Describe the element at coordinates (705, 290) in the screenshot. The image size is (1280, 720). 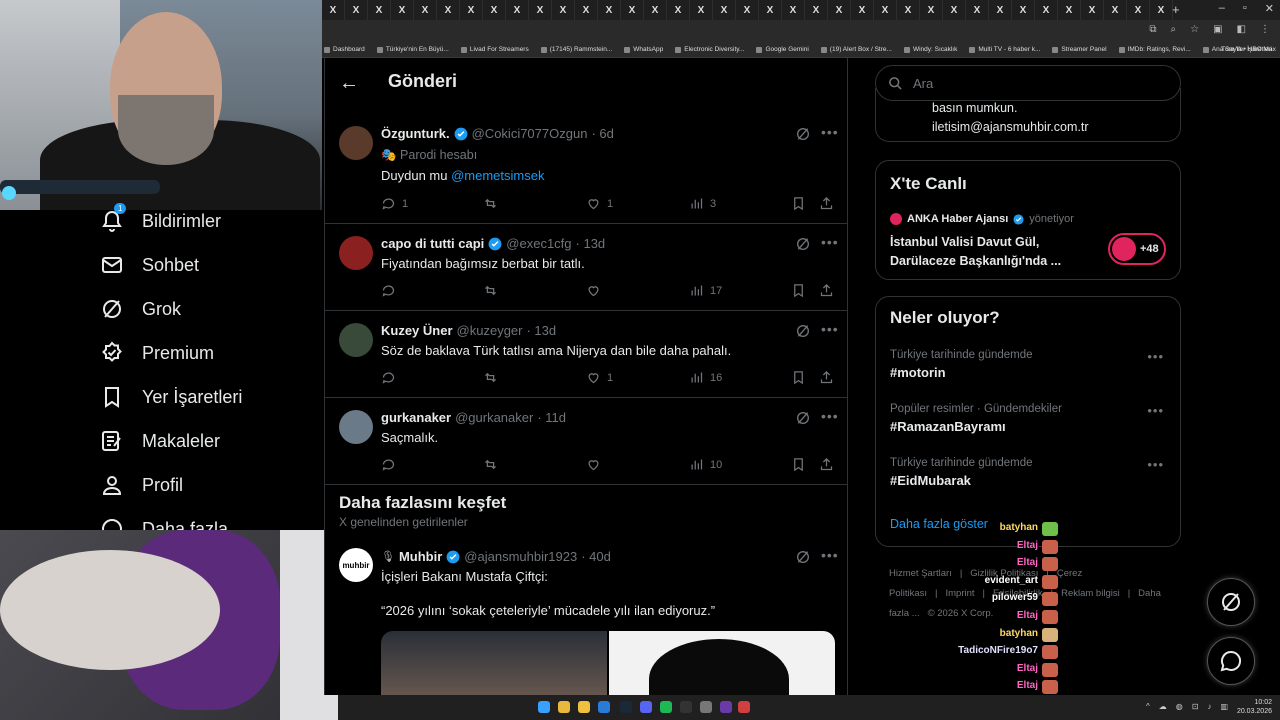
I see `views-button: 17` at that location.